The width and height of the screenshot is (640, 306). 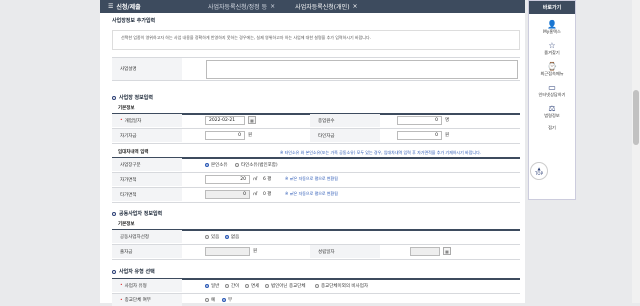 I want to click on joint-capital-unit: 원, so click(x=255, y=251).